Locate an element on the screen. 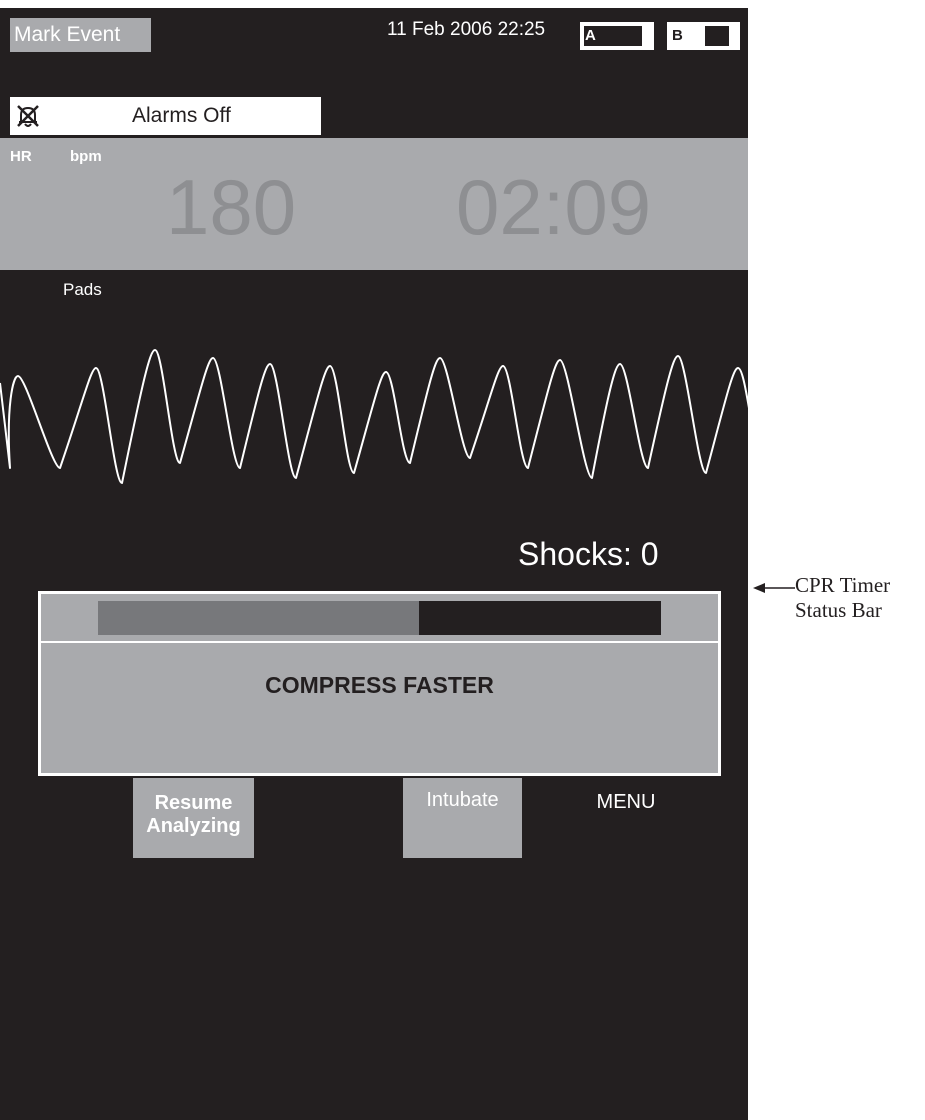 The image size is (925, 1120). hr-unit-label: bpm is located at coordinates (86, 156).